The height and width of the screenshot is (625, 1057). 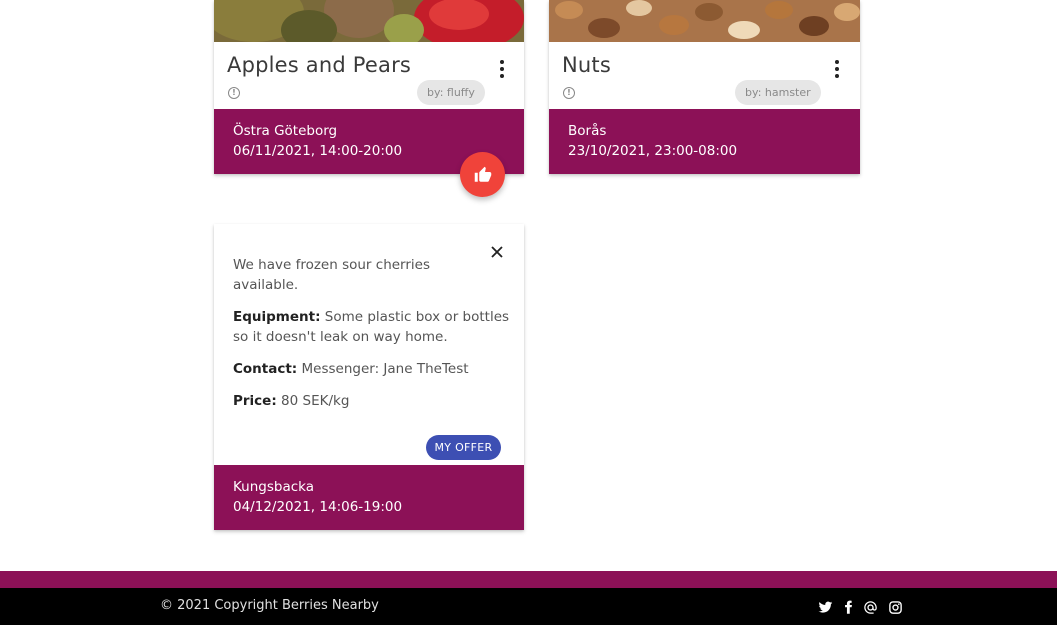 What do you see at coordinates (315, 401) in the screenshot?
I see `price-value: 80 SEK/kg` at bounding box center [315, 401].